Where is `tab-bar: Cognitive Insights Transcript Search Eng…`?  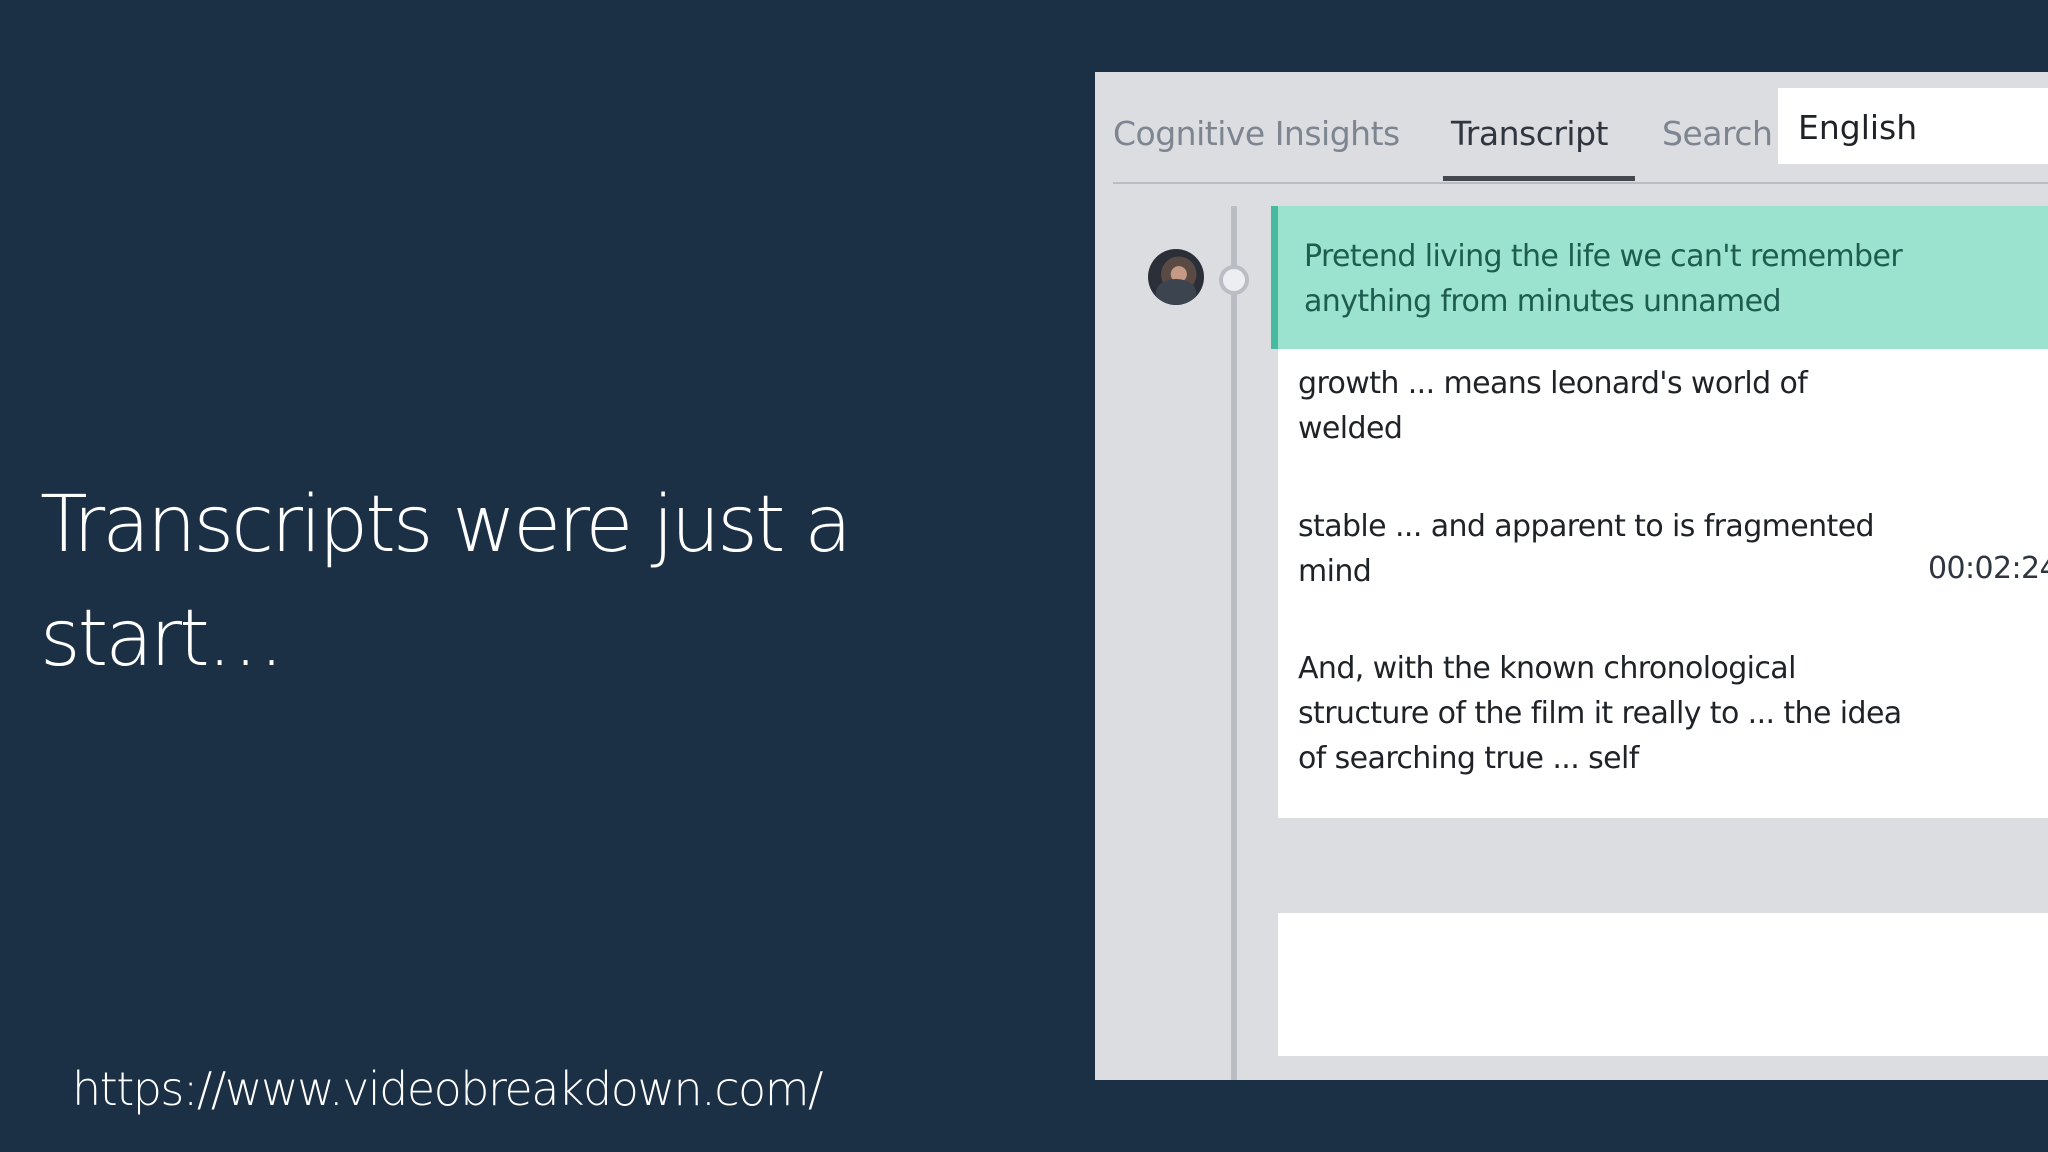 tab-bar: Cognitive Insights Transcript Search Eng… is located at coordinates (1580, 128).